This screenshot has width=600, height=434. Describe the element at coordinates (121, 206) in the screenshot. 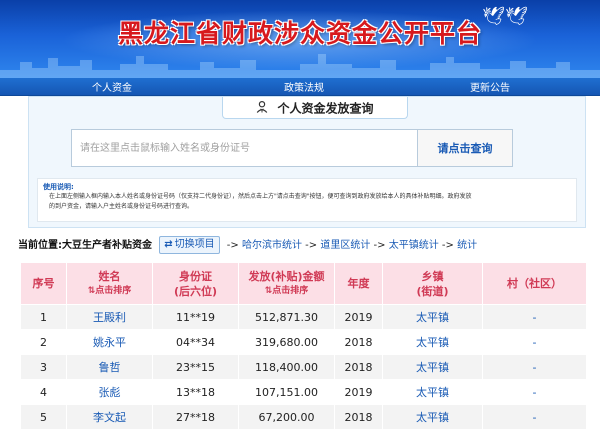

I see `instructions-line-2: 的到户资金，请输入户主姓名或身份证号码进行查询。` at that location.